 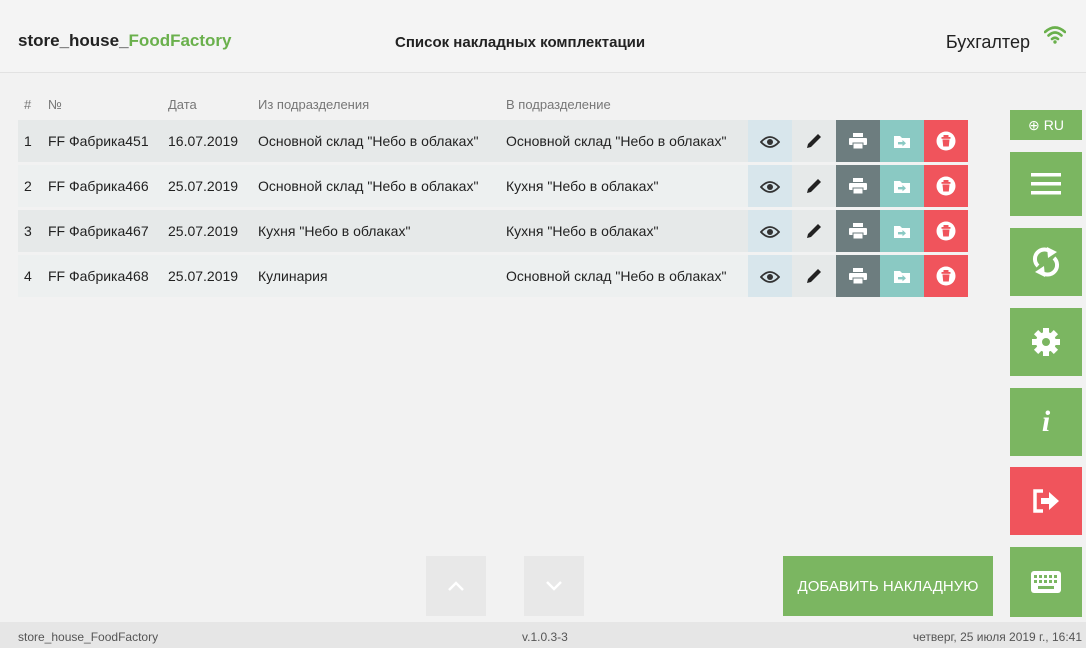 I want to click on row-index: 4, so click(x=30, y=277).